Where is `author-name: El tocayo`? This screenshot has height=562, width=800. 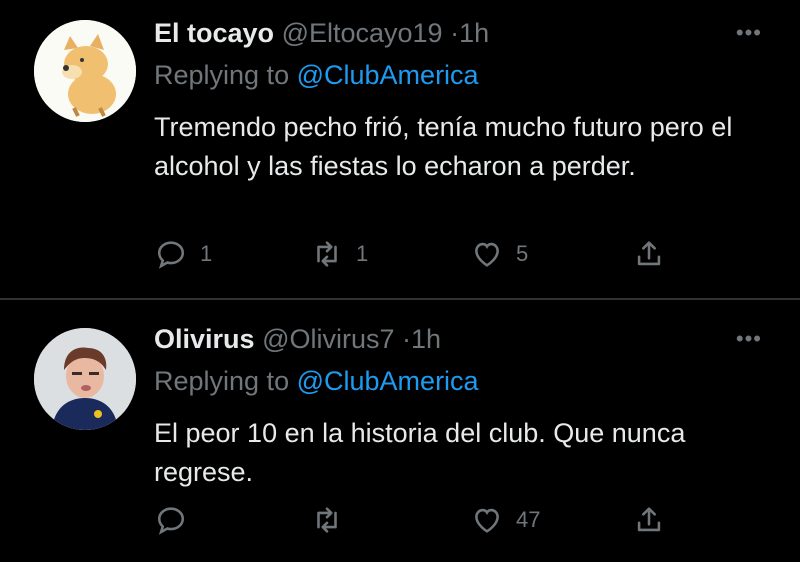 author-name: El tocayo is located at coordinates (214, 33).